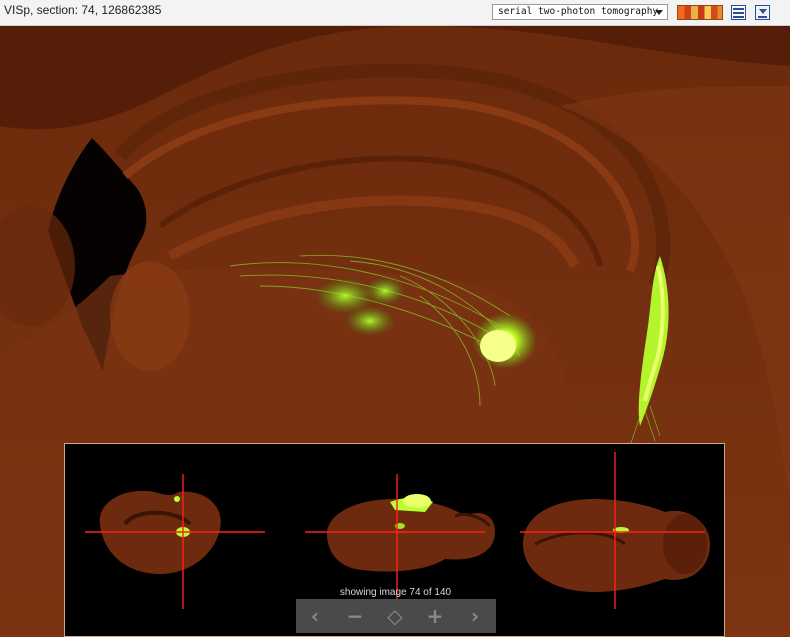 This screenshot has height=638, width=790. What do you see at coordinates (315, 616) in the screenshot?
I see `previous-button: ‹` at bounding box center [315, 616].